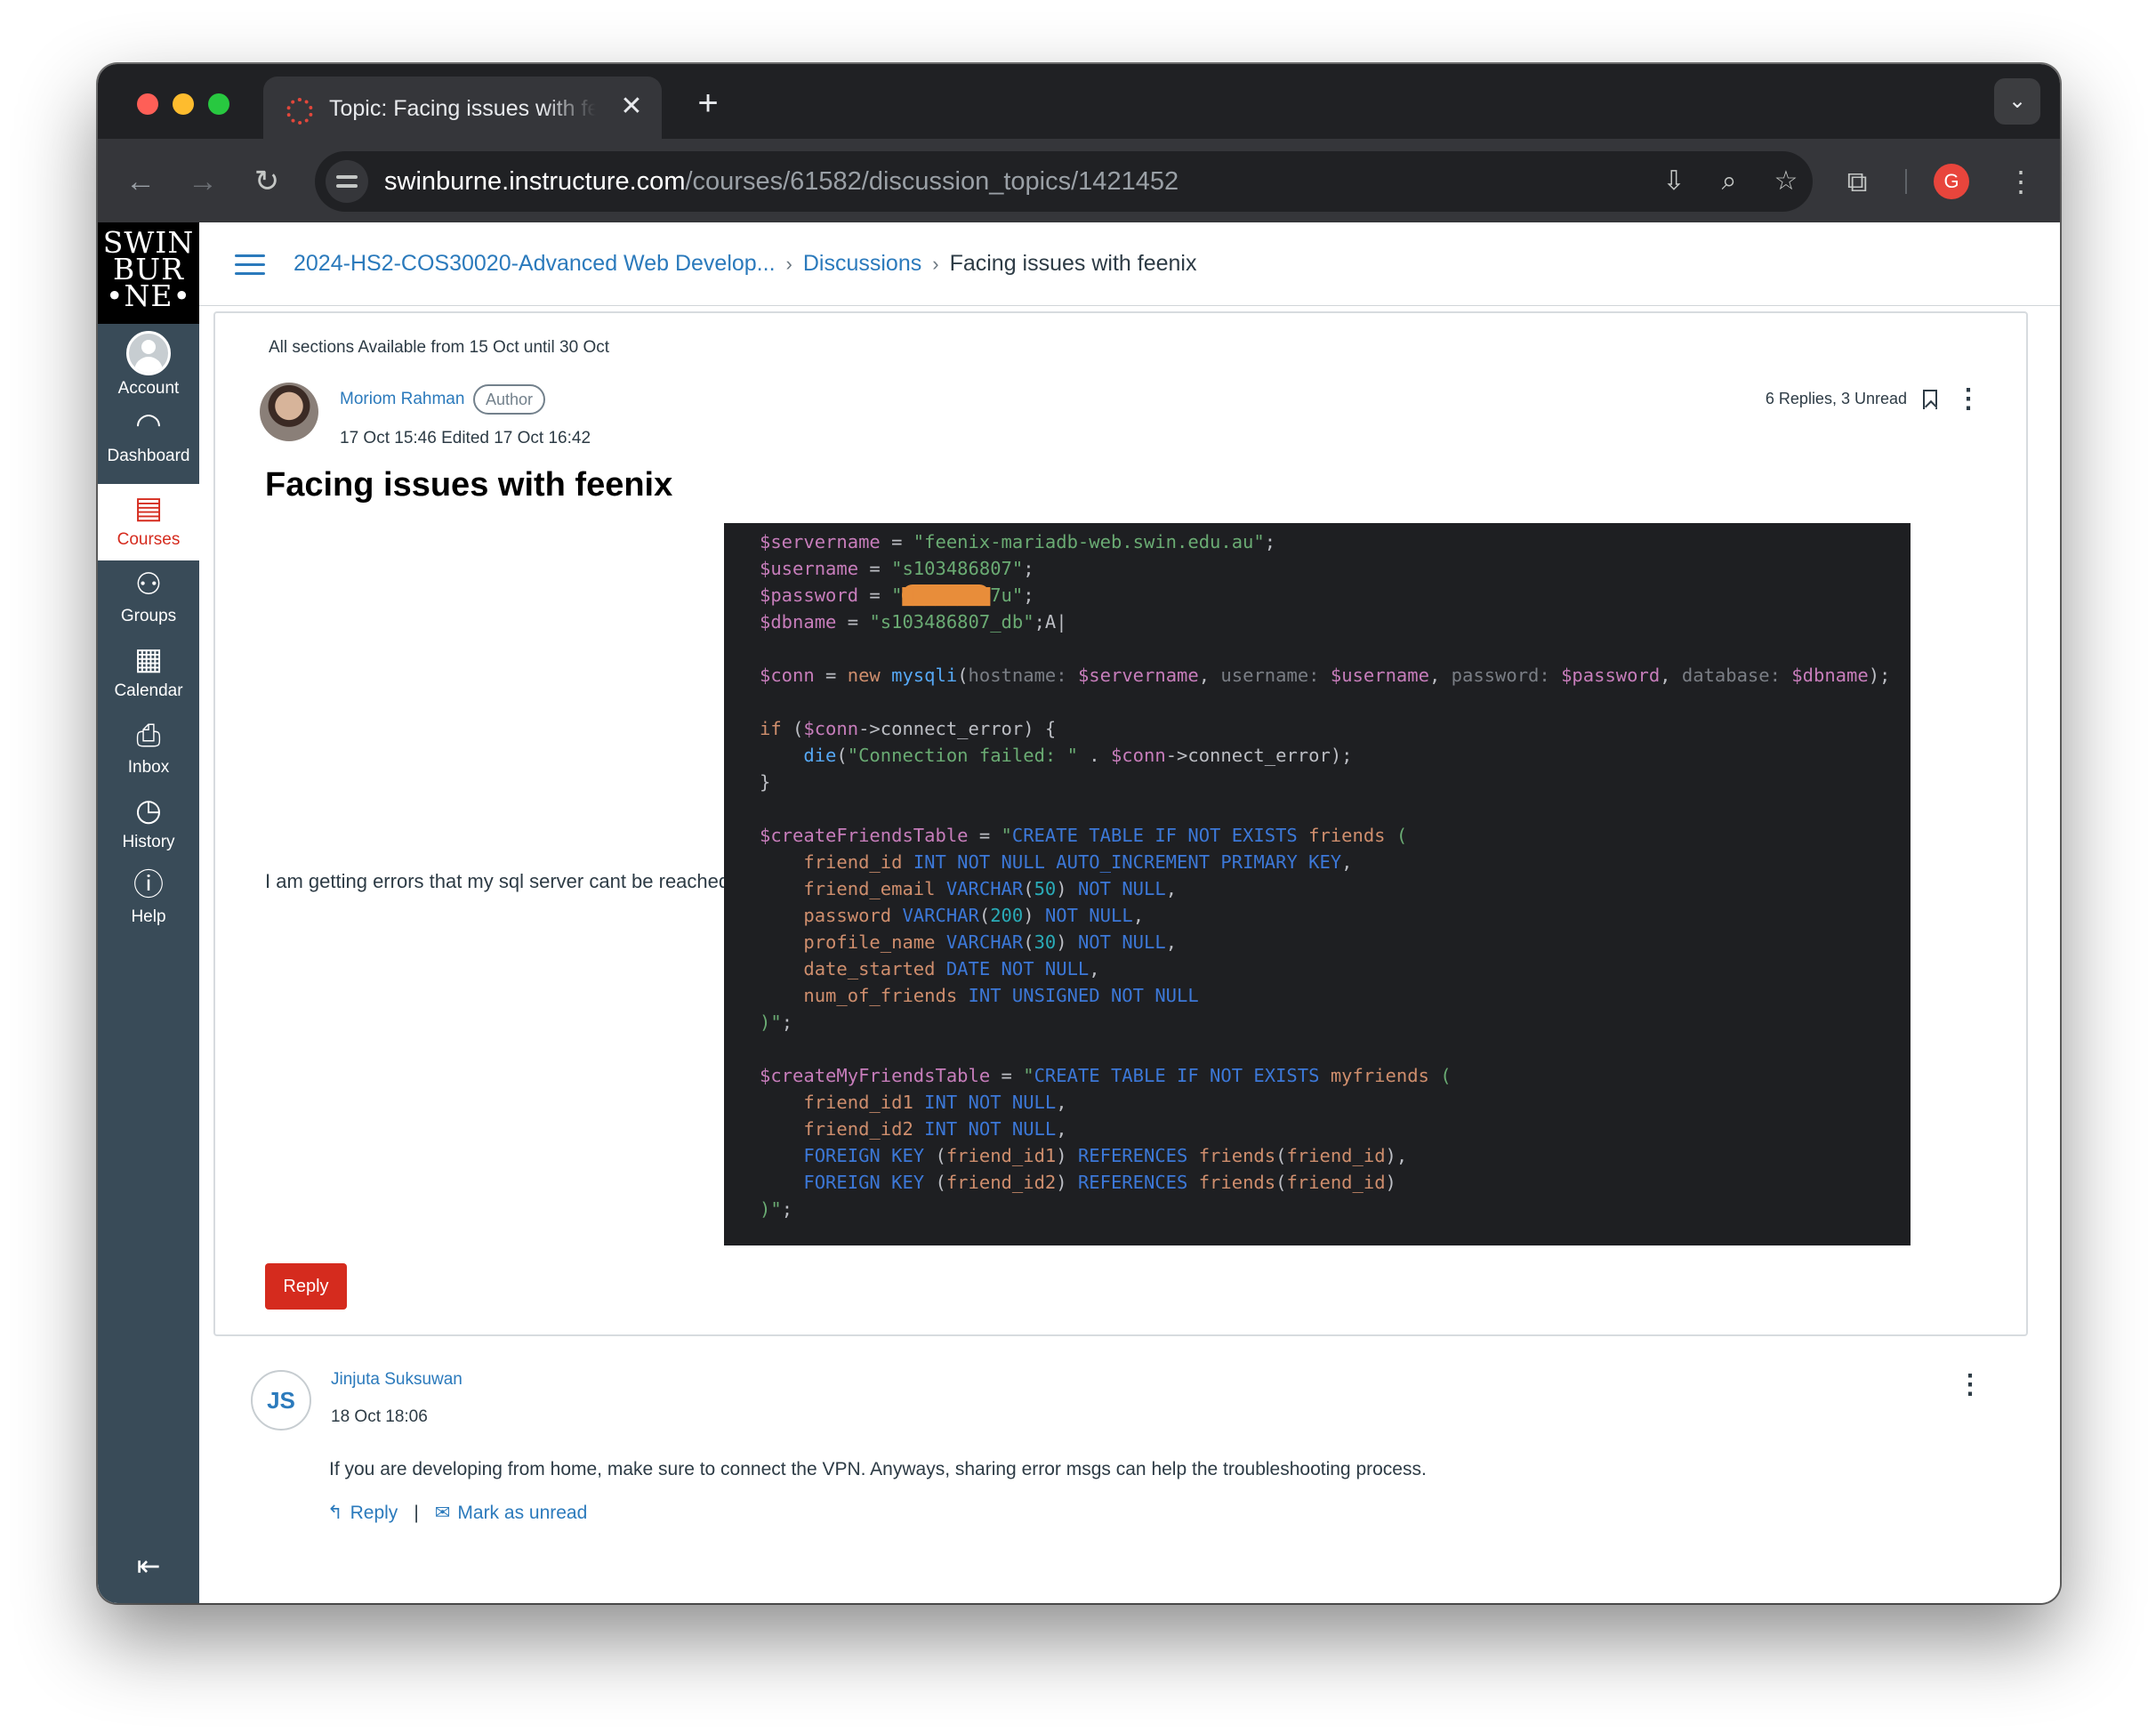 This screenshot has height=1733, width=2156. Describe the element at coordinates (469, 485) in the screenshot. I see `topic-title: Facing issues with feenix` at that location.